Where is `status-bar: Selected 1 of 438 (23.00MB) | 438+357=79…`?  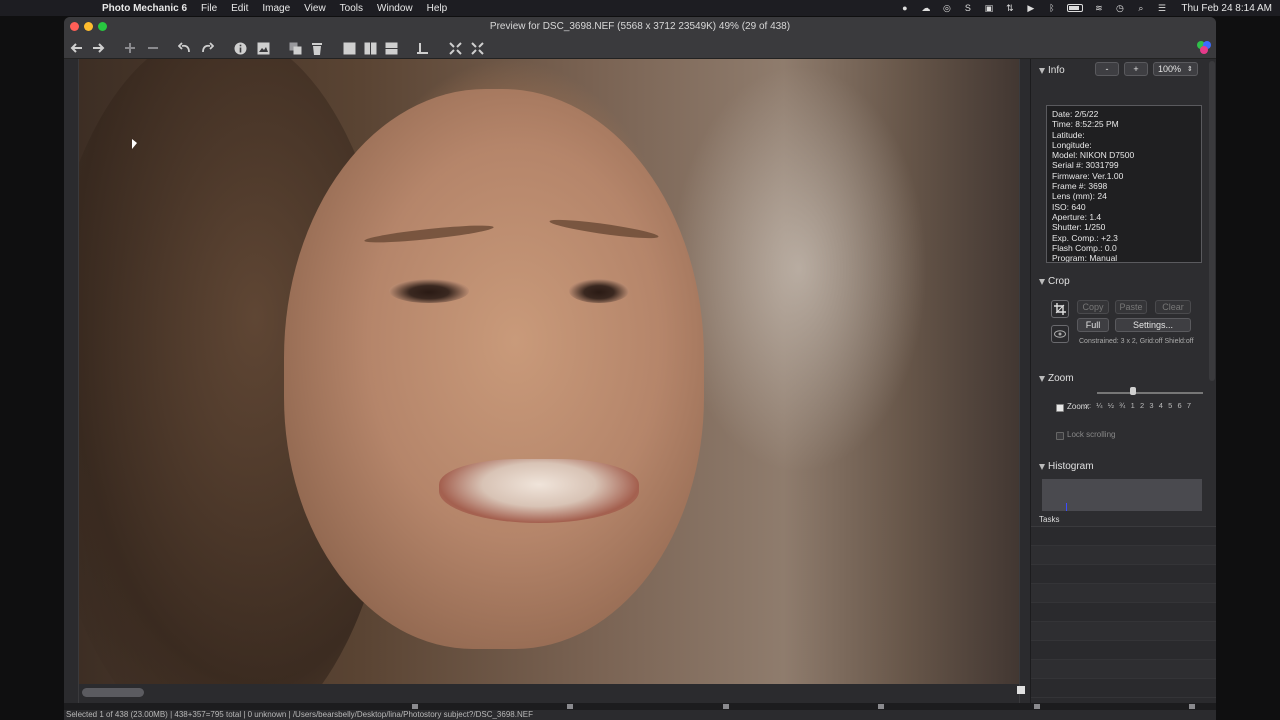 status-bar: Selected 1 of 438 (23.00MB) | 438+357=79… is located at coordinates (640, 715).